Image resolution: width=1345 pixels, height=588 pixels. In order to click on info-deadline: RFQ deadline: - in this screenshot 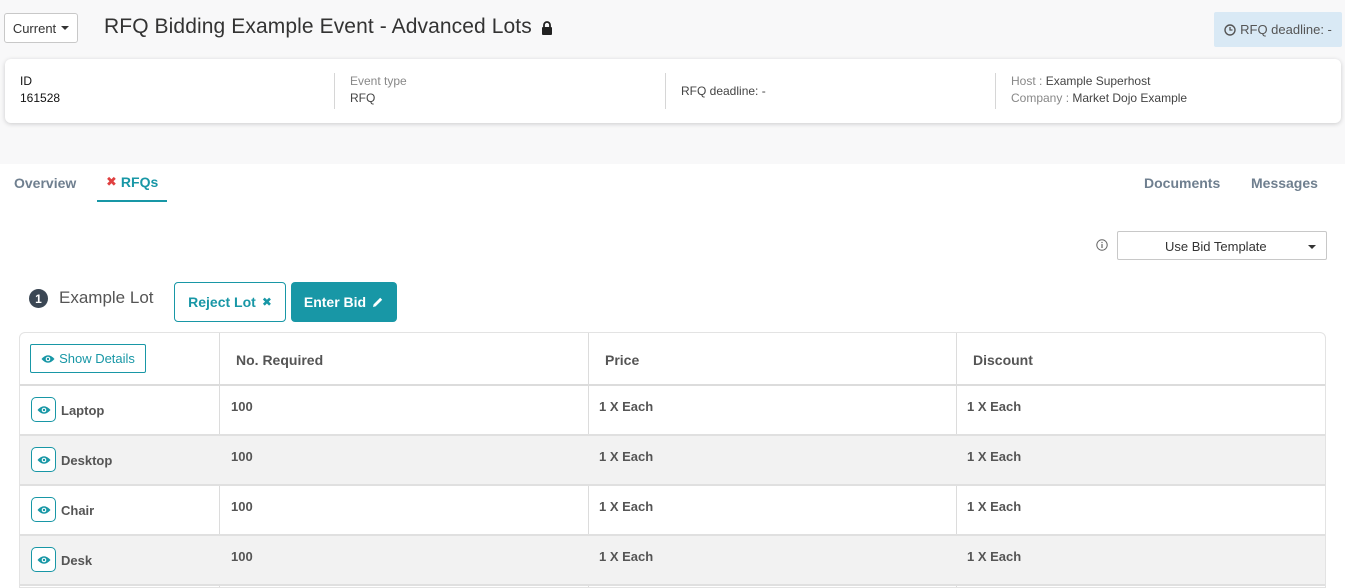, I will do `click(830, 91)`.